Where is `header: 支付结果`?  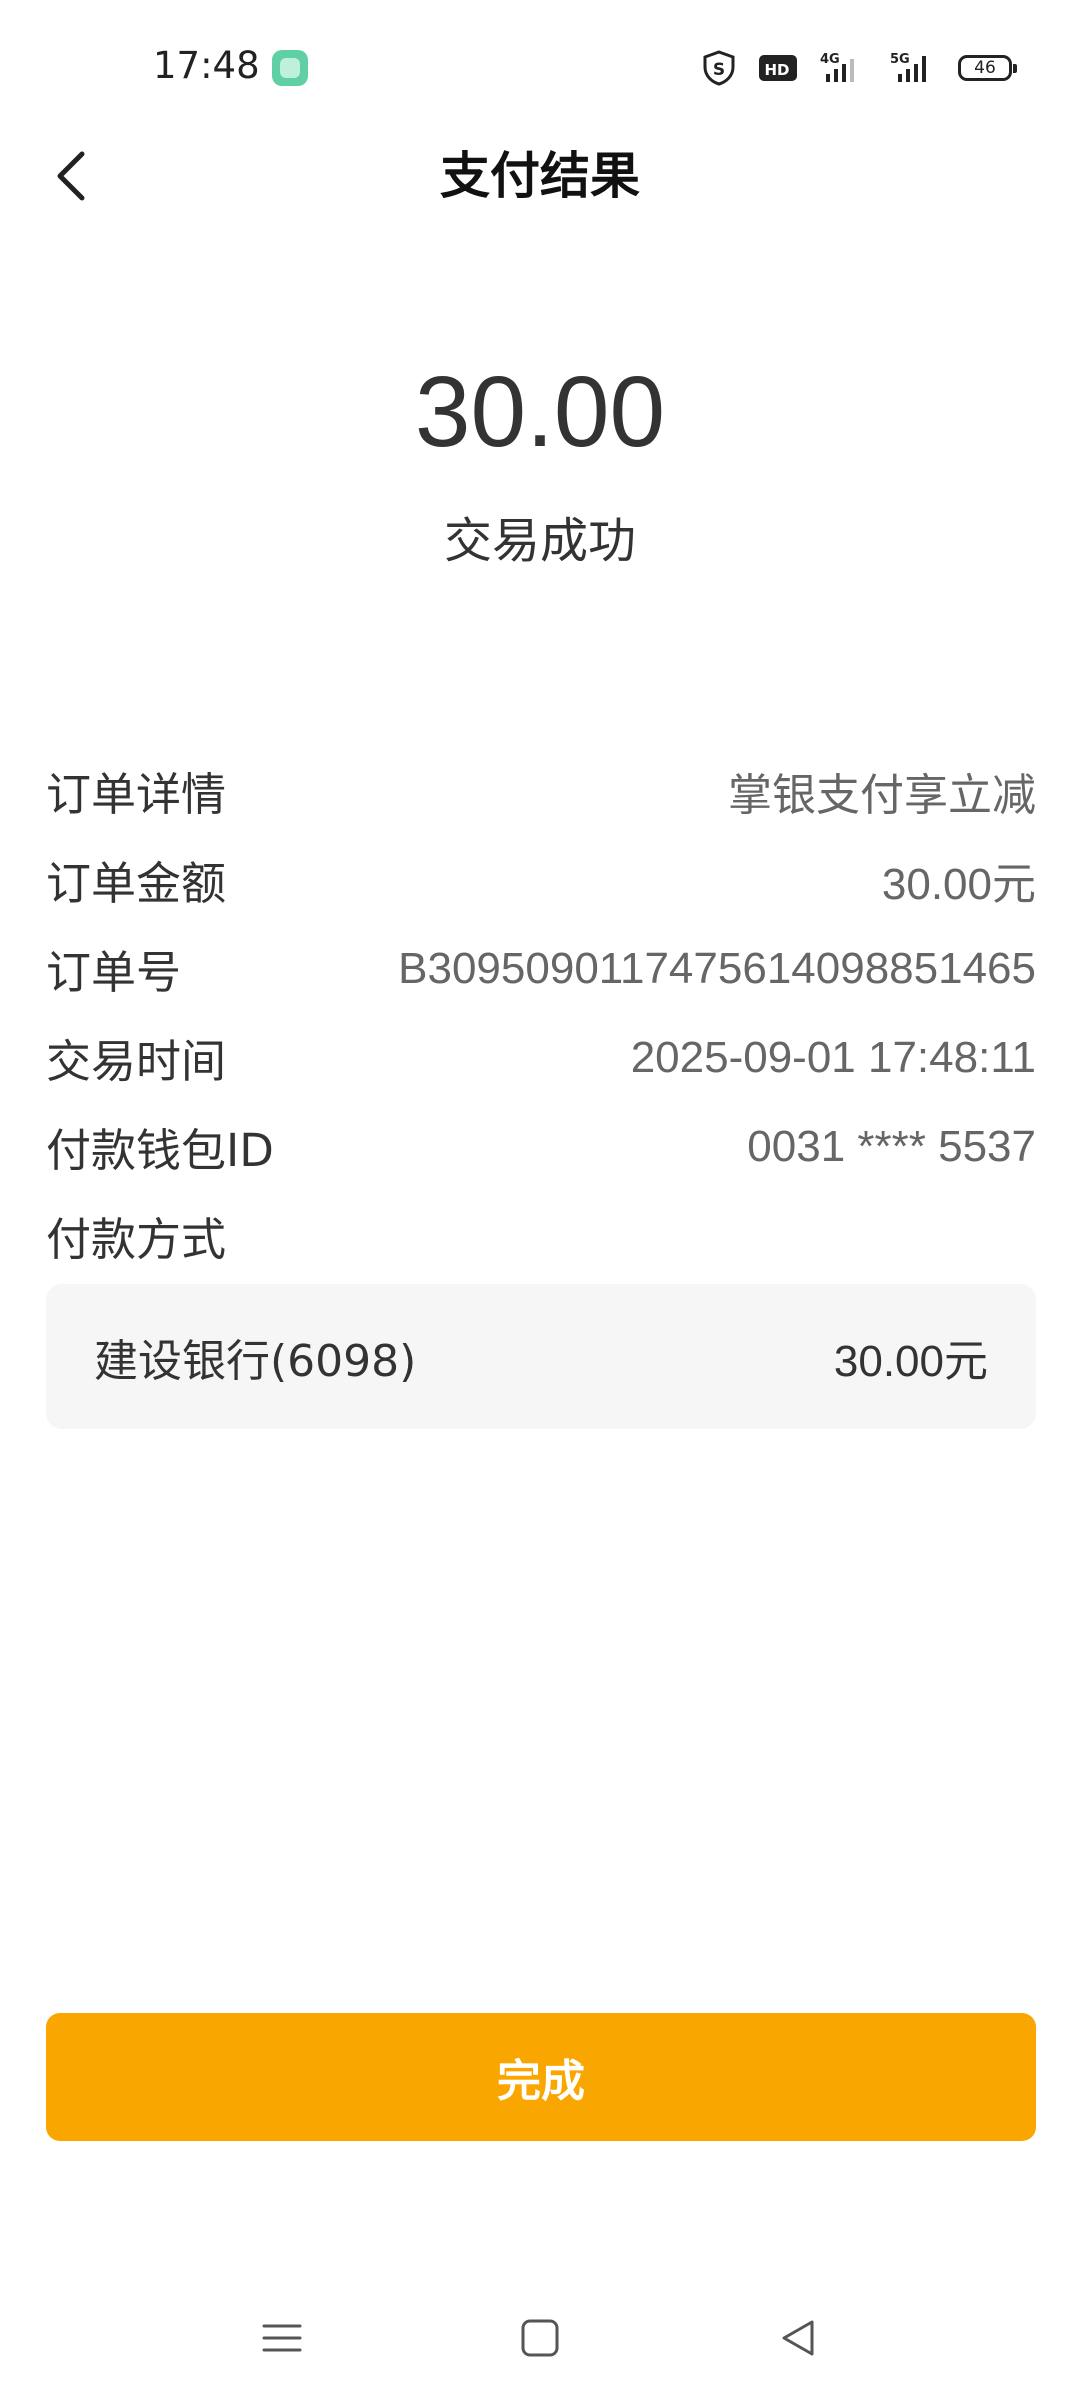
header: 支付结果 is located at coordinates (540, 176).